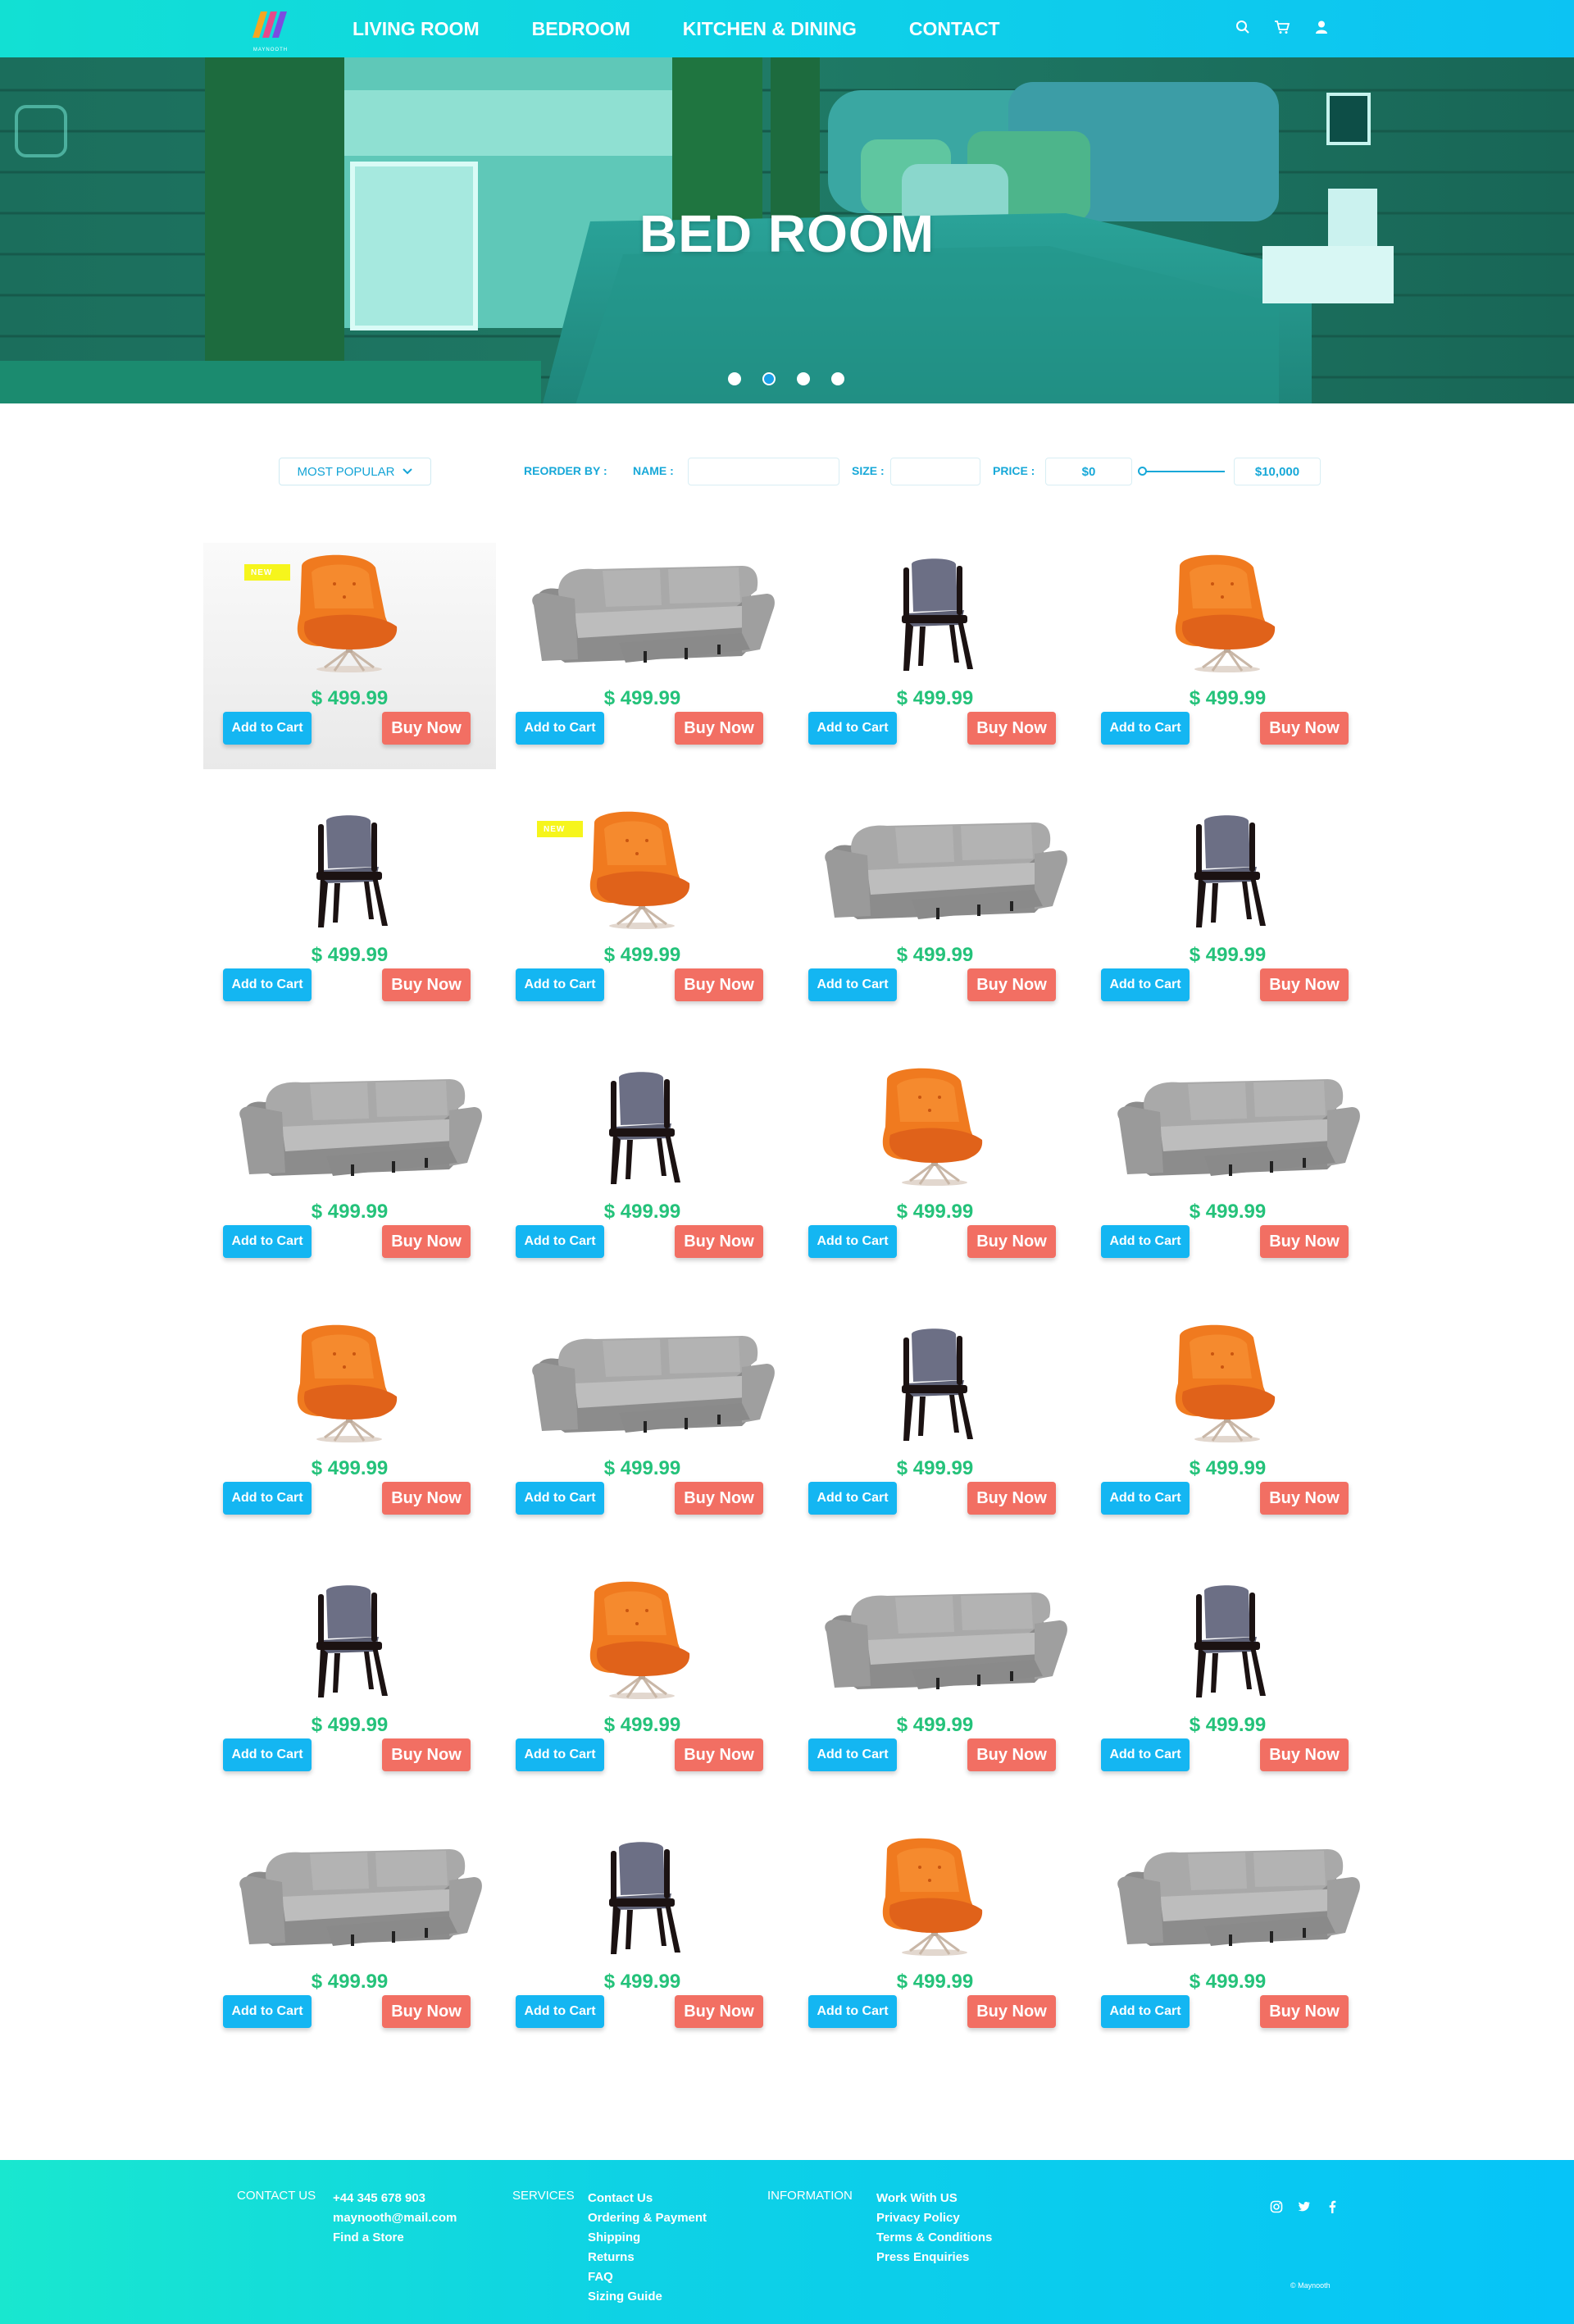  Describe the element at coordinates (355, 471) in the screenshot. I see `sort-dropdown: MOST POPULAR` at that location.